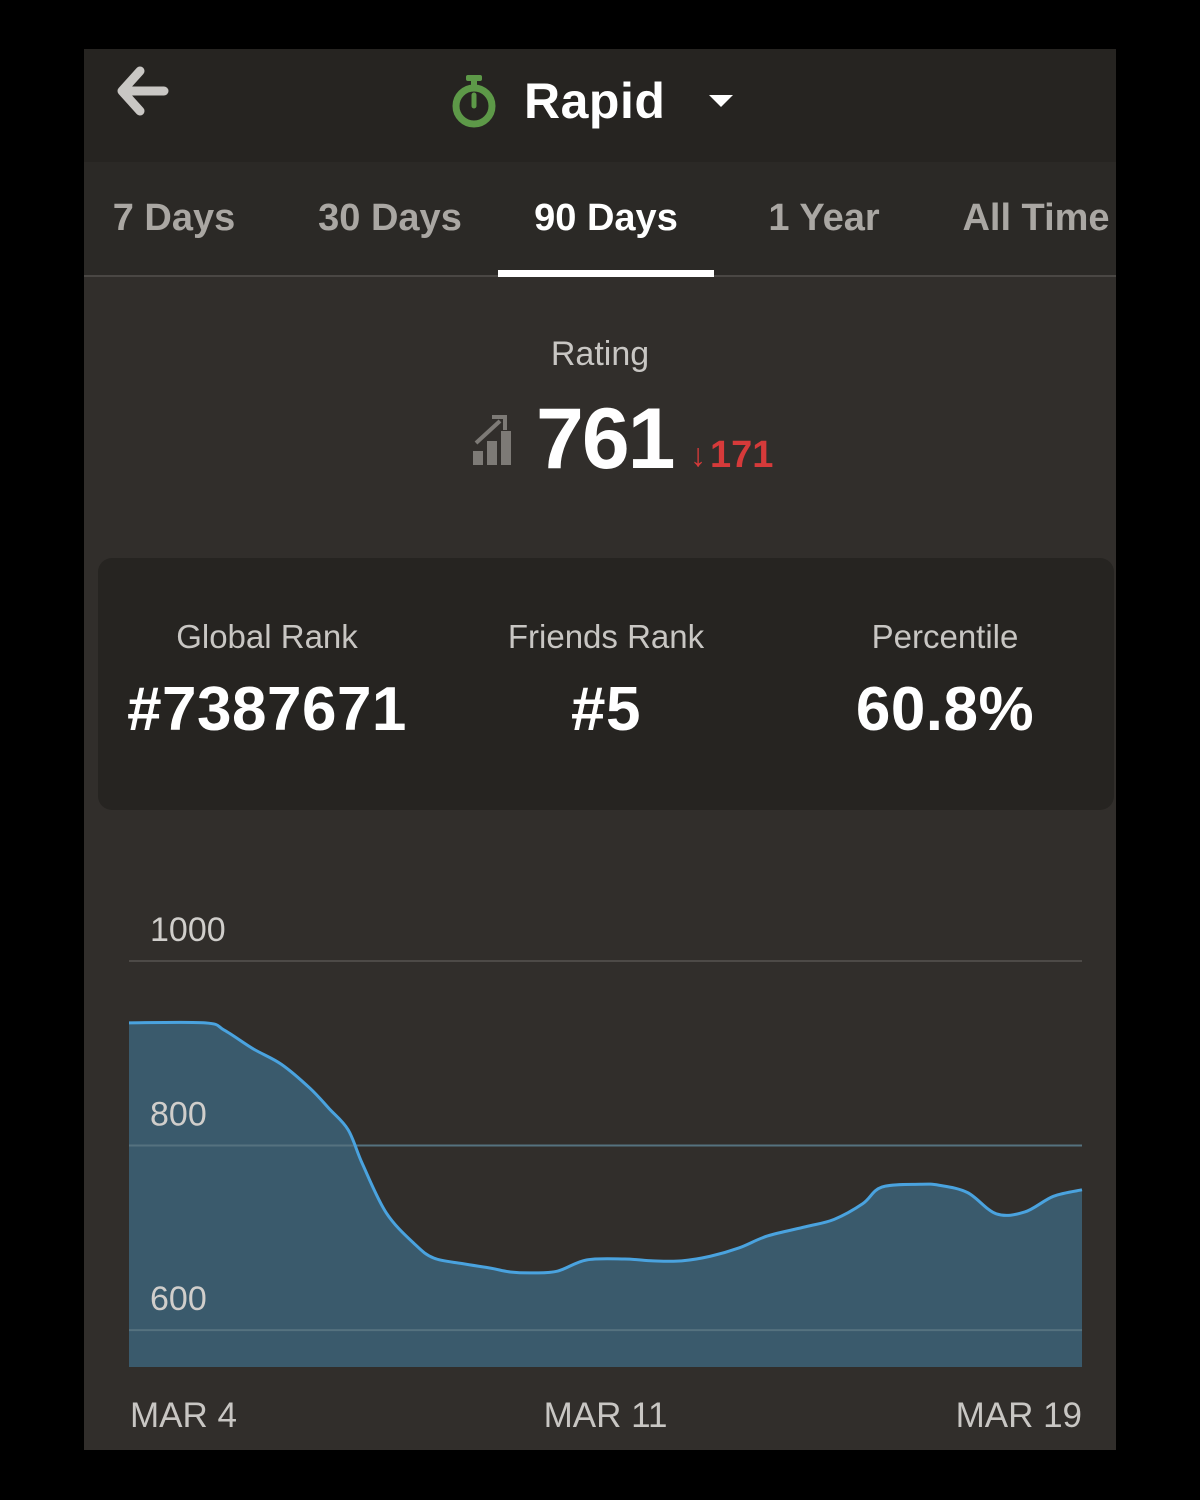 The height and width of the screenshot is (1500, 1200). I want to click on global-rank-stat: Global Rank #7387671, so click(267, 684).